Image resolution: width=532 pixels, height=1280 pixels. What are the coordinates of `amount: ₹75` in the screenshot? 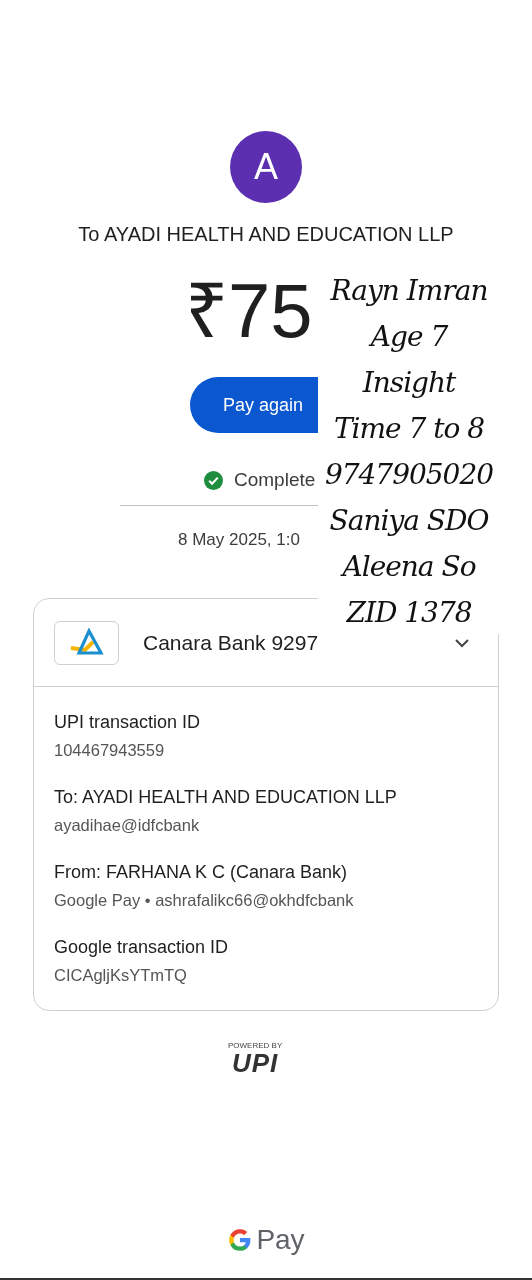 It's located at (249, 311).